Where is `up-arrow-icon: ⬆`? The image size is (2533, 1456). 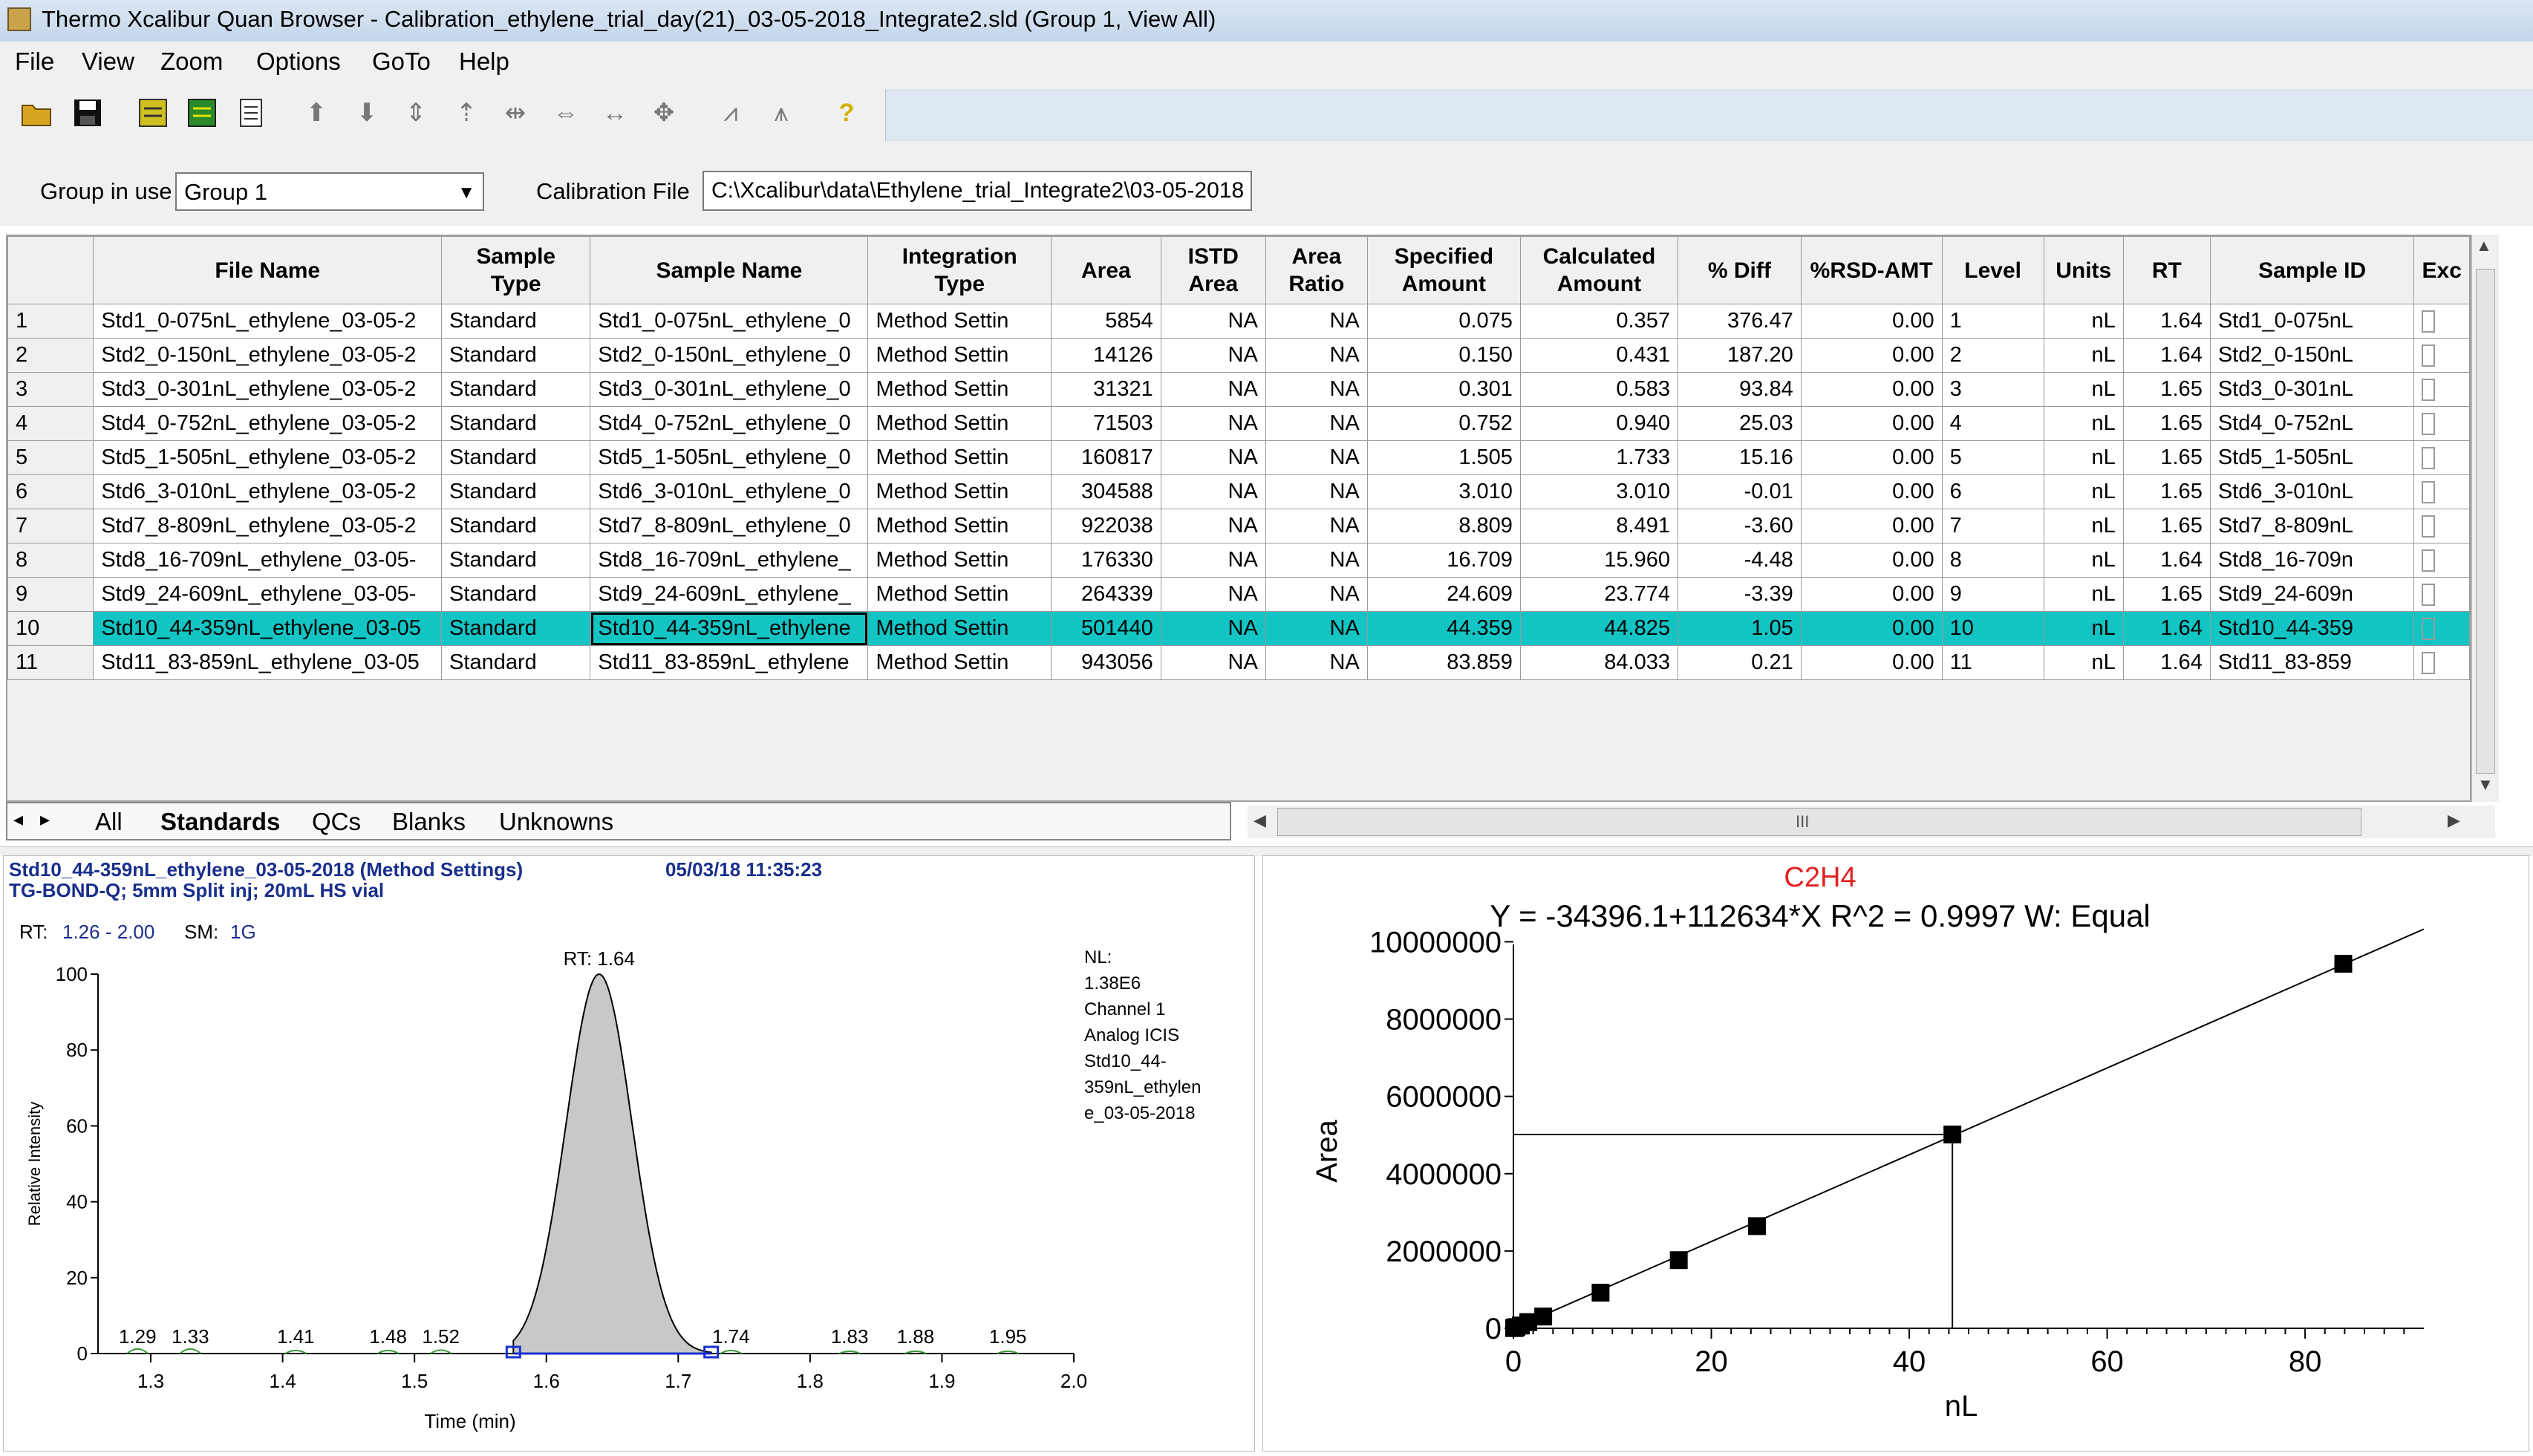 up-arrow-icon: ⬆ is located at coordinates (316, 113).